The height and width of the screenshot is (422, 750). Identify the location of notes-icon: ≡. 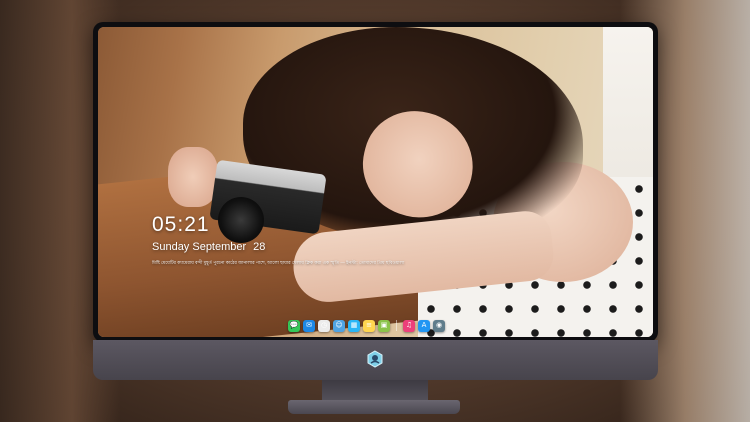
(369, 325).